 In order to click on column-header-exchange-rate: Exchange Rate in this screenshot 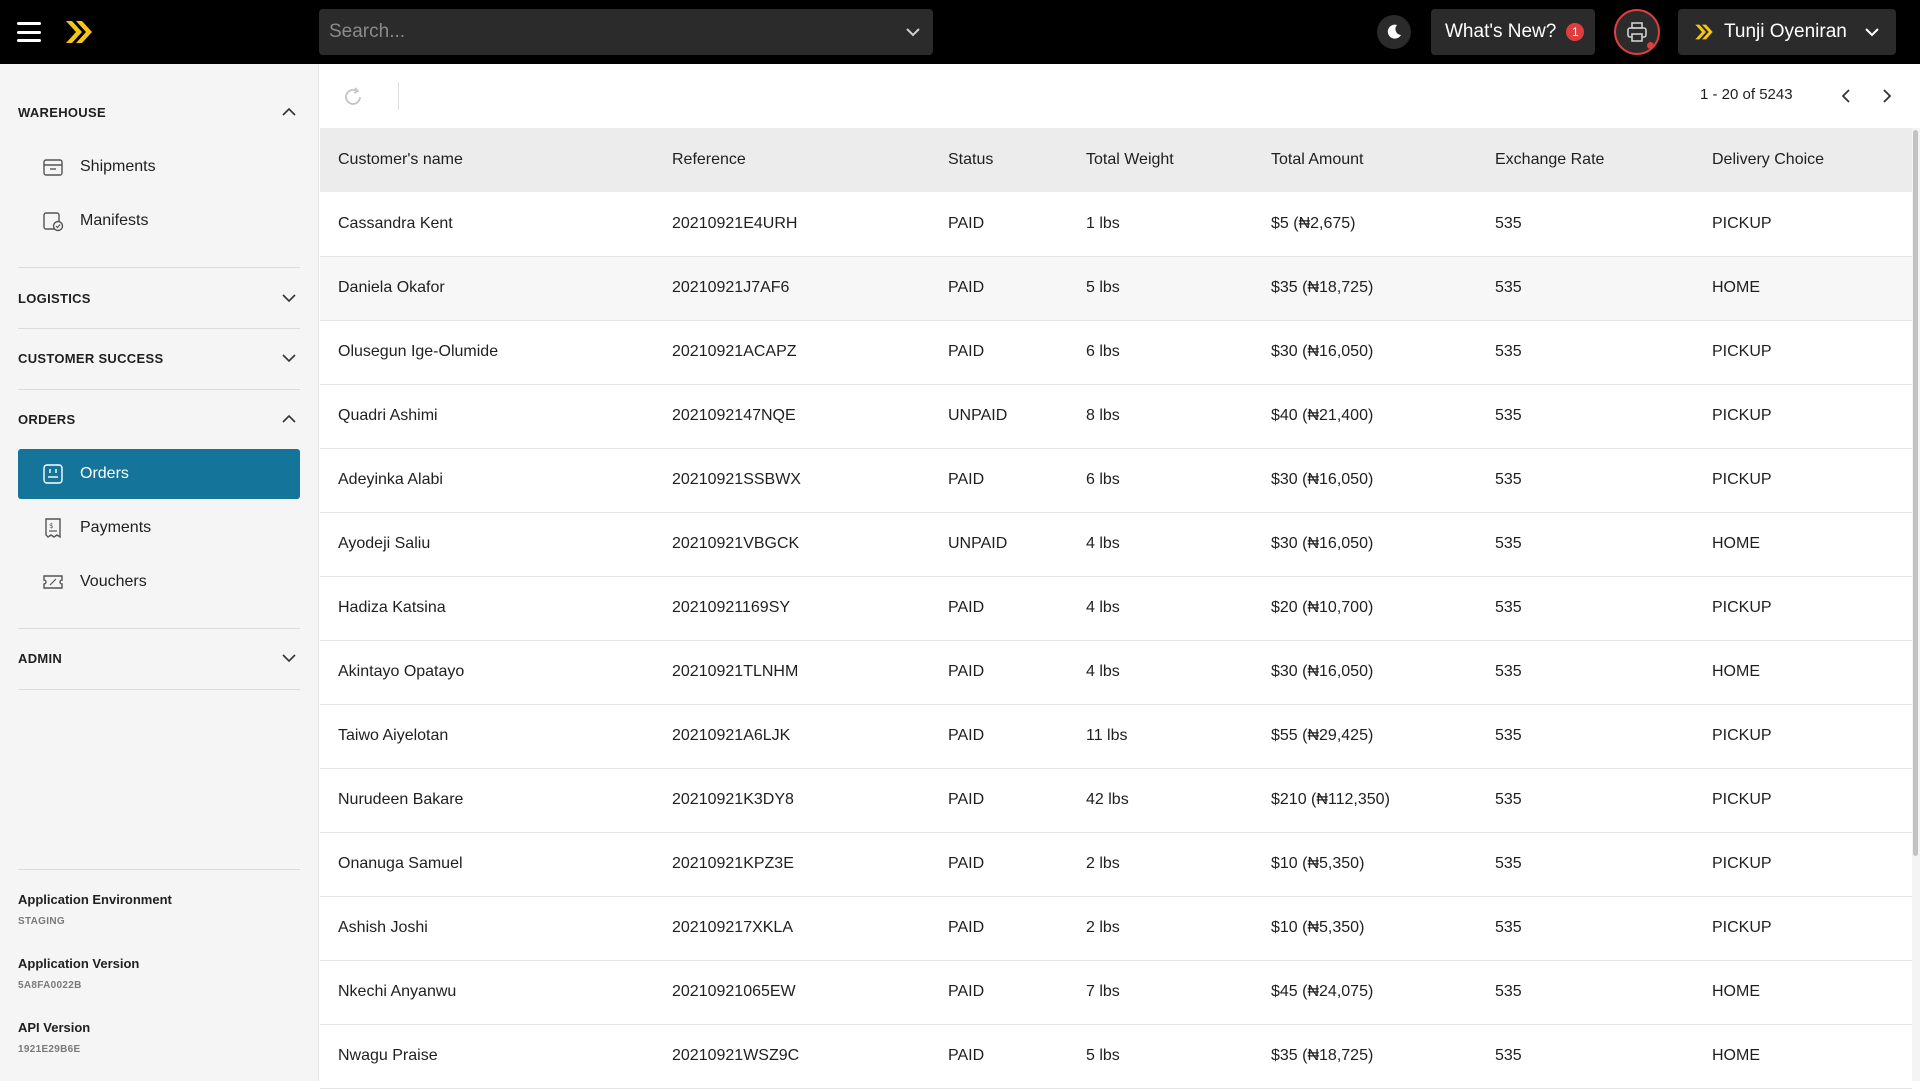, I will do `click(1585, 160)`.